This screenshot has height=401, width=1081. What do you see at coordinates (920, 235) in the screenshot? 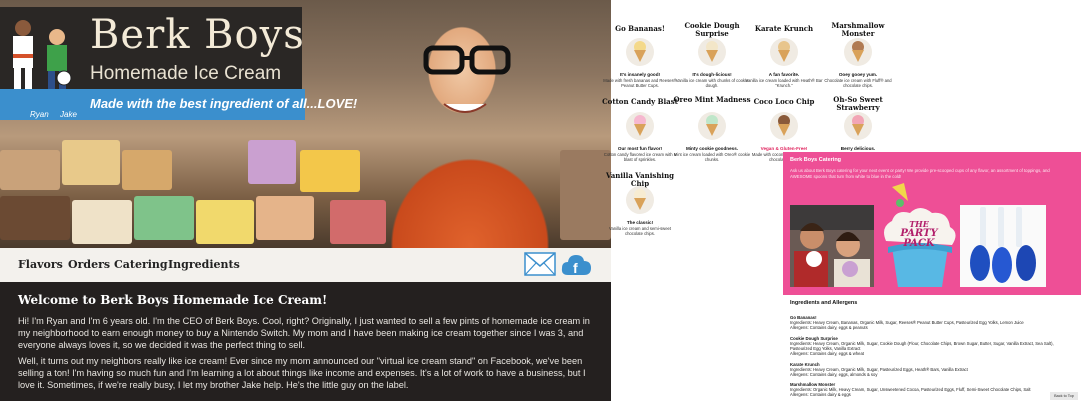
I see `party-pack-graphic: THE PARTY PACK` at bounding box center [920, 235].